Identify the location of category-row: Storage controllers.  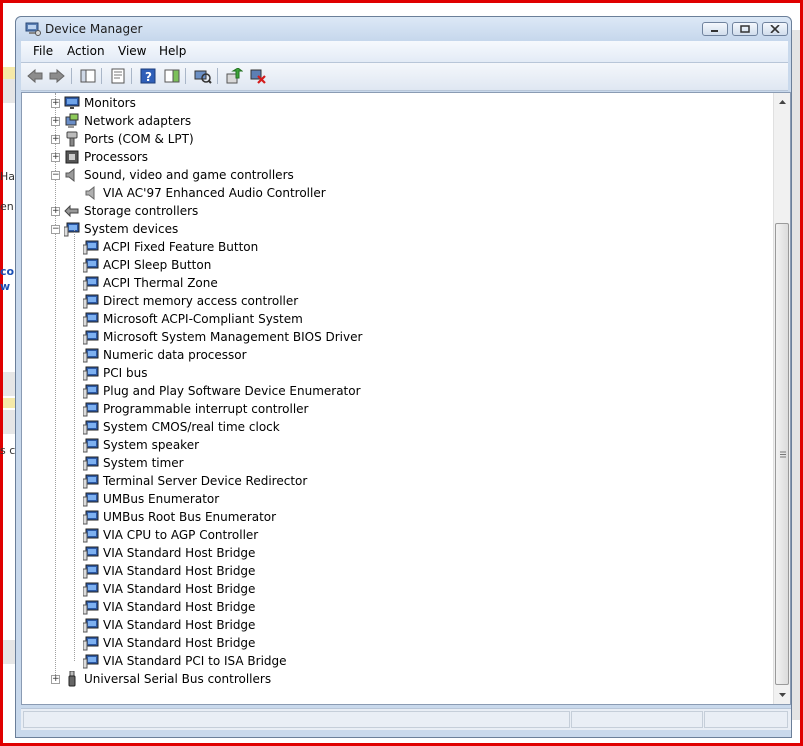
(131, 211).